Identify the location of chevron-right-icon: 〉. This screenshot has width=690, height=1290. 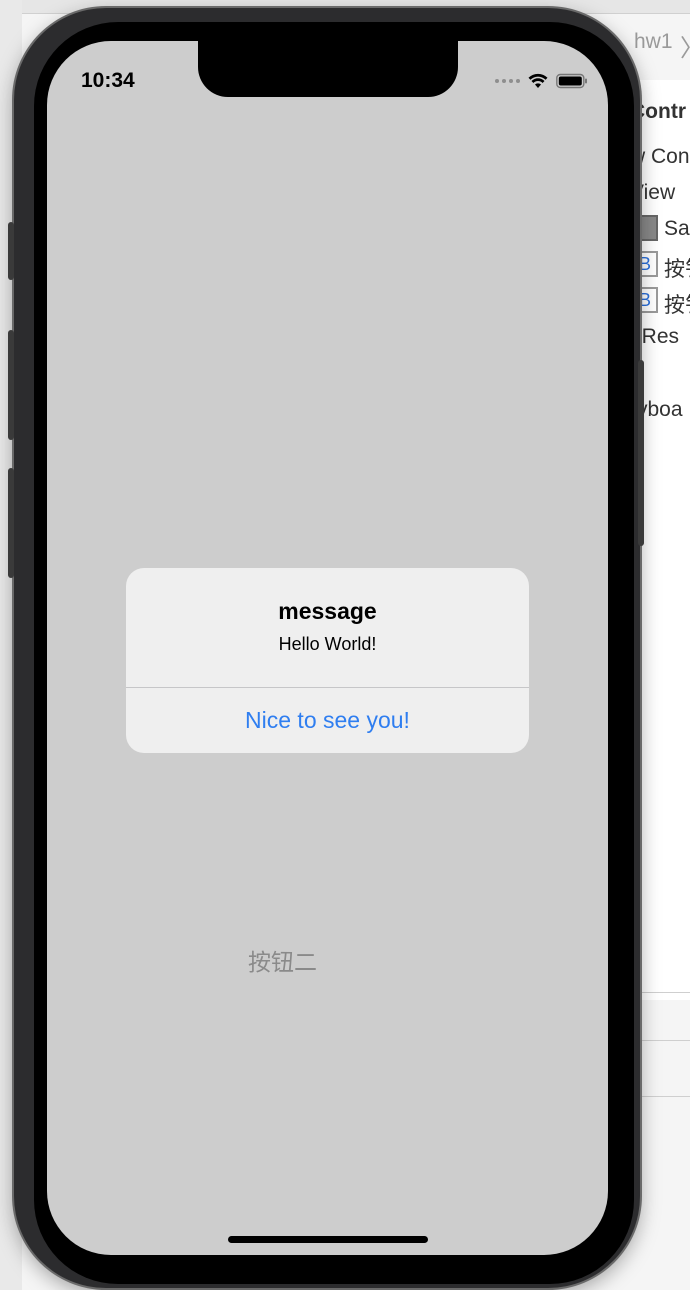
(685, 45).